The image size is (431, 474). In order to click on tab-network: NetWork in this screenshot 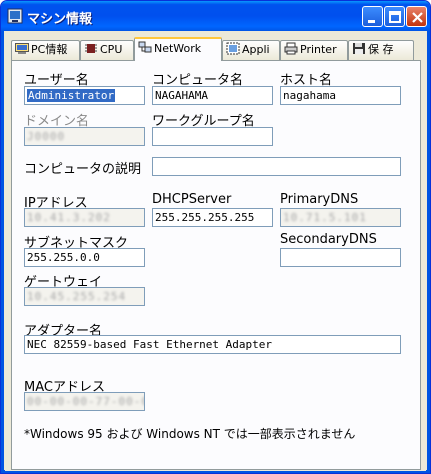, I will do `click(178, 49)`.